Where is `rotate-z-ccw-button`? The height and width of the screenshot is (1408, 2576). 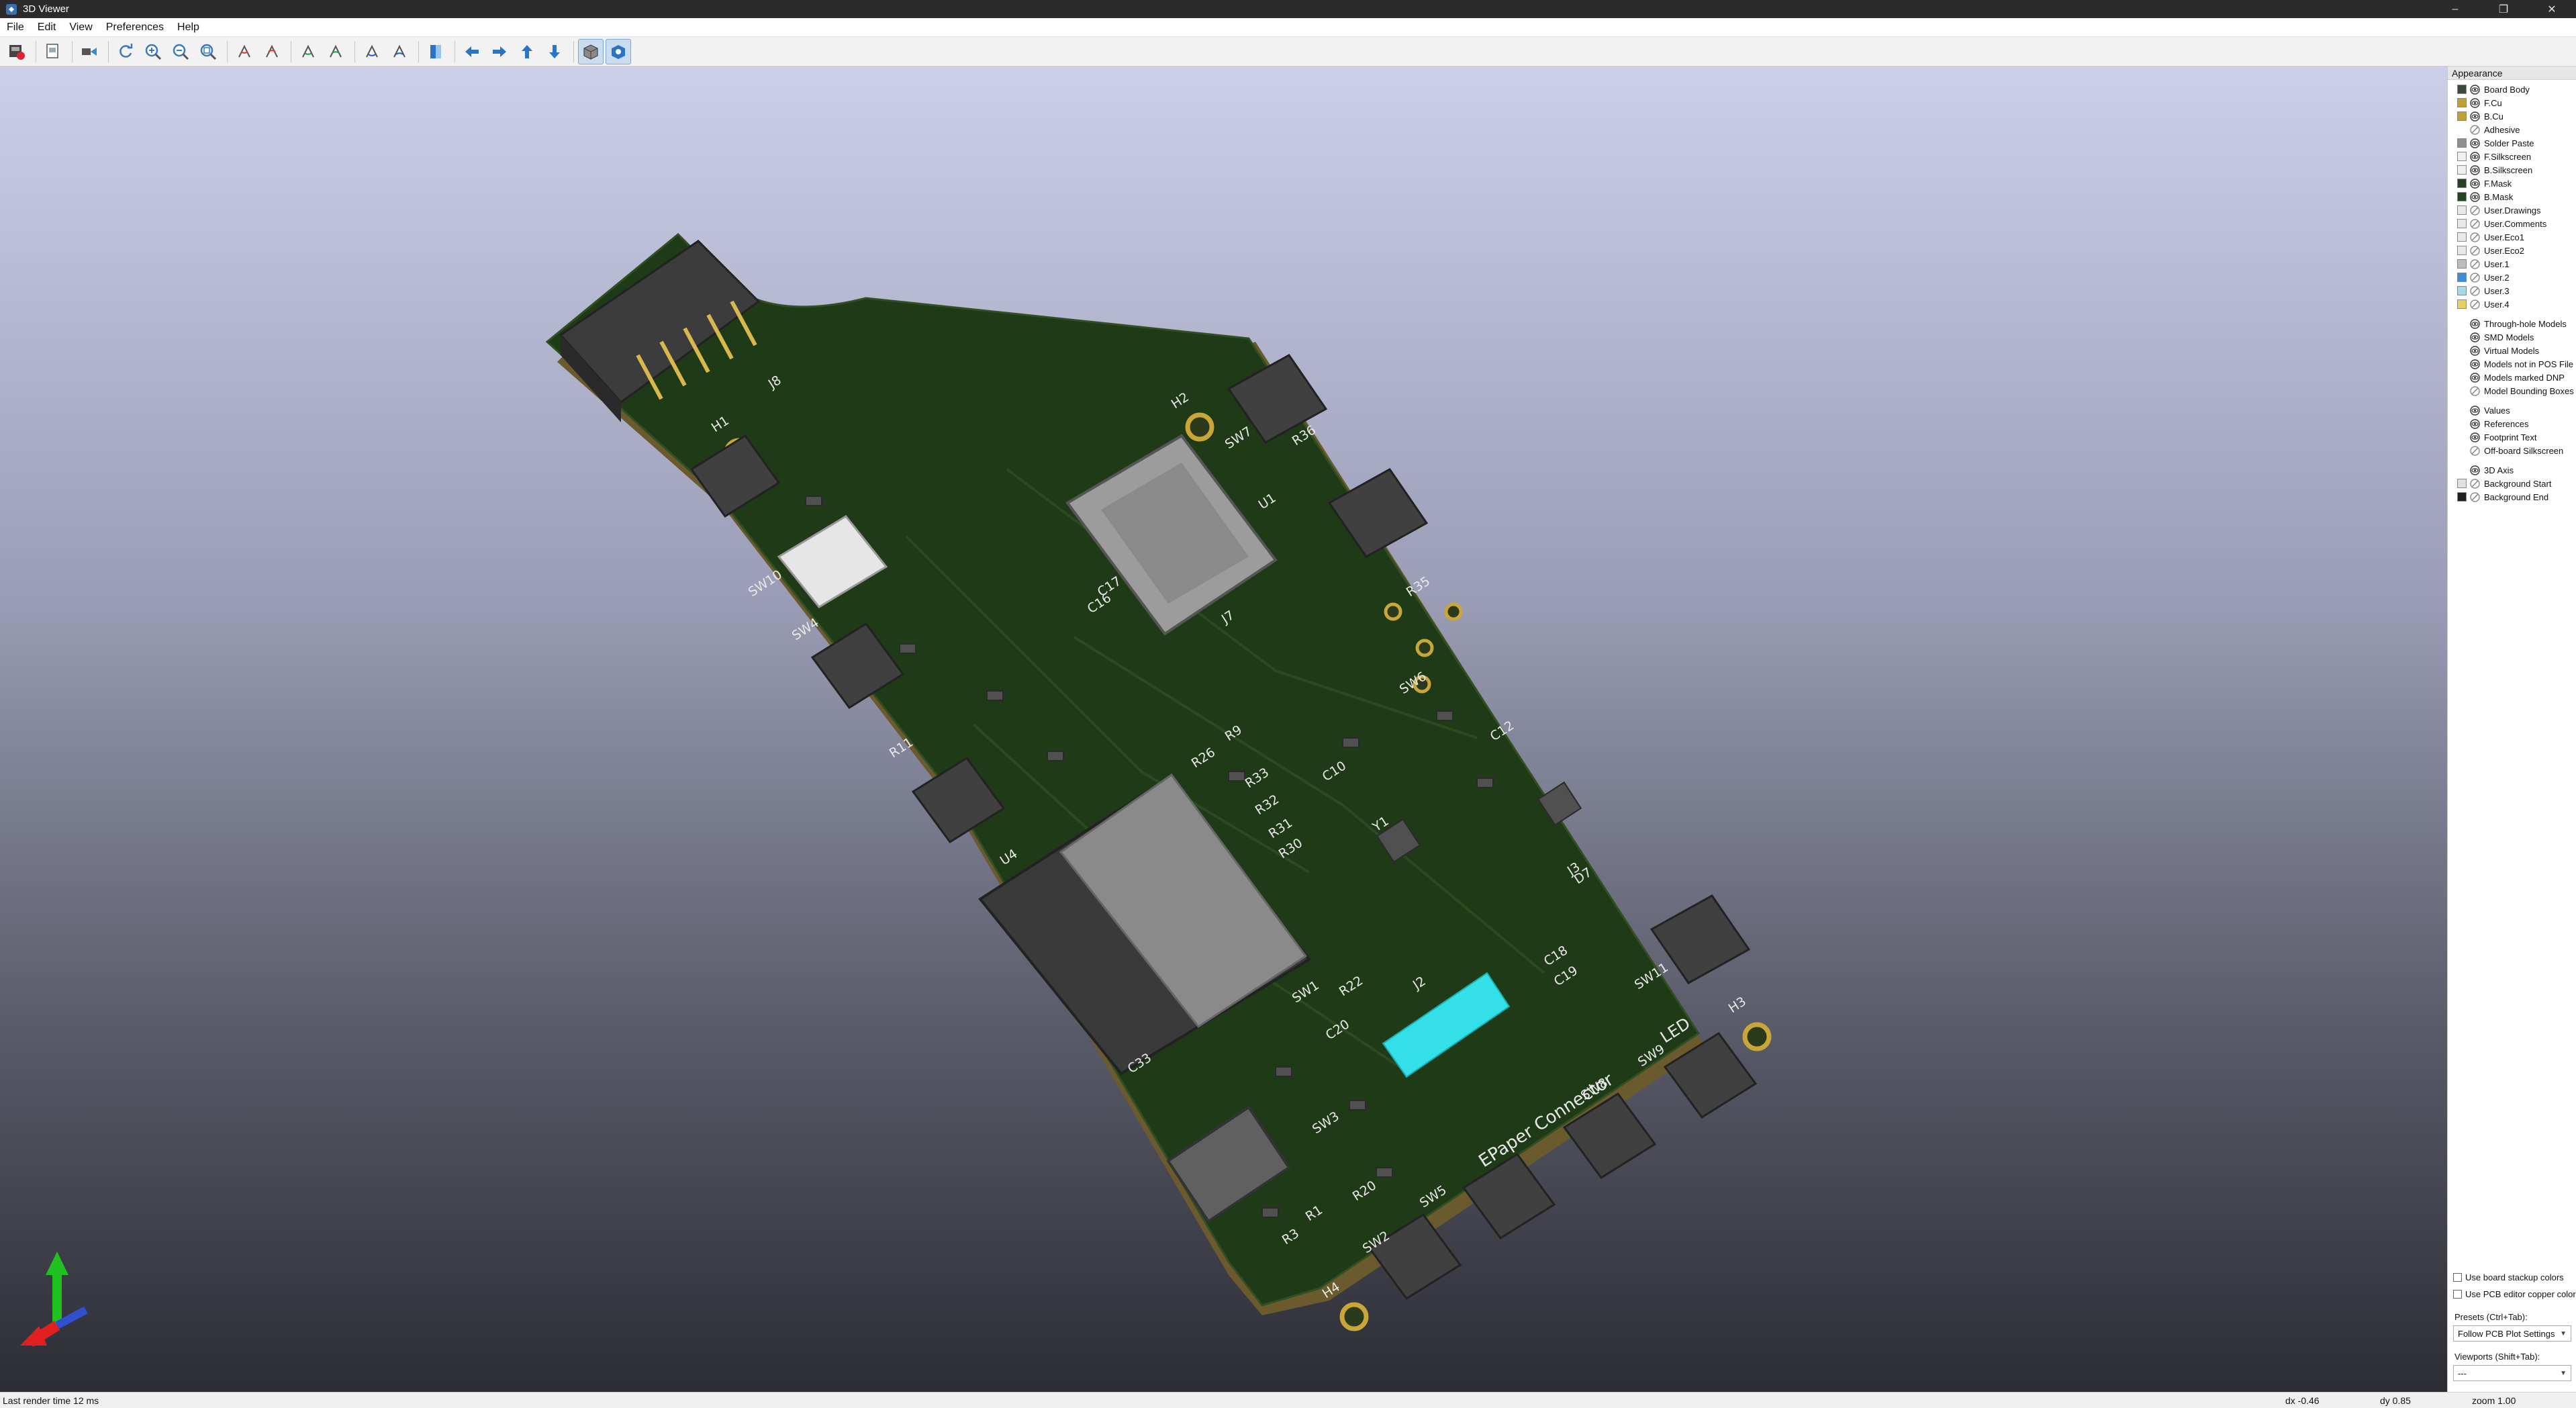 rotate-z-ccw-button is located at coordinates (399, 51).